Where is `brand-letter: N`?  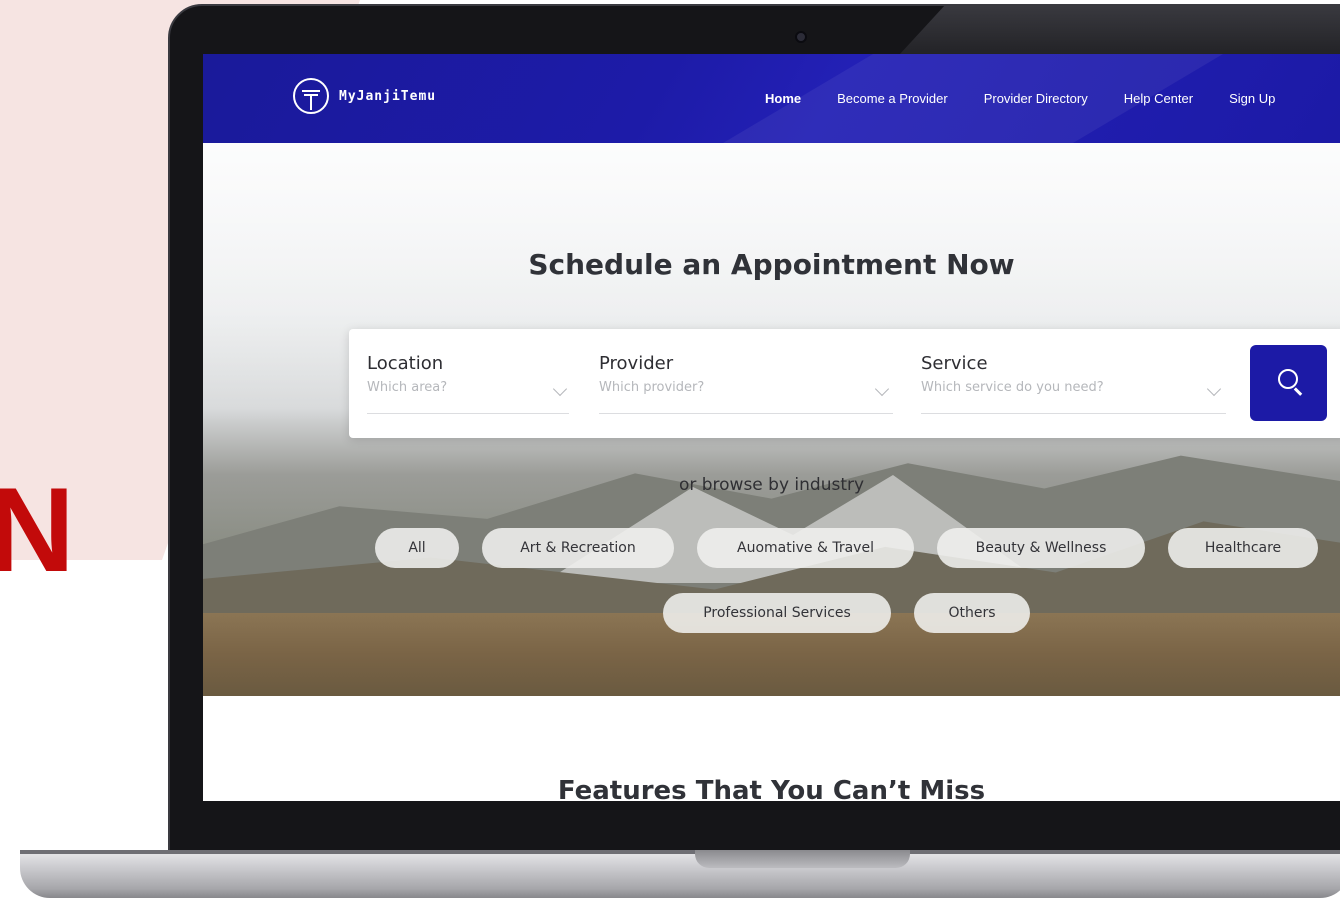
brand-letter: N is located at coordinates (37, 530).